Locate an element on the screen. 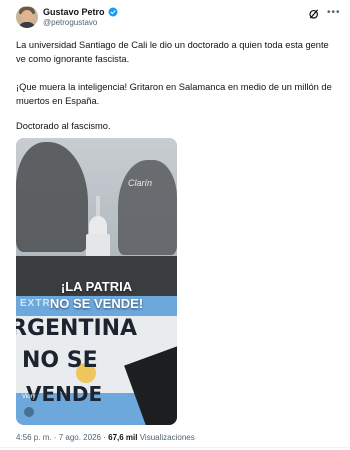  grok-icon is located at coordinates (314, 14).